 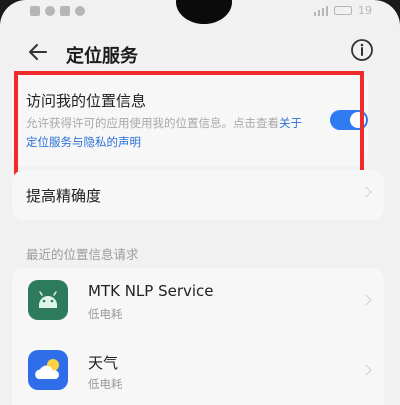 What do you see at coordinates (151, 291) in the screenshot?
I see `request-app-name: MTK NLP Service` at bounding box center [151, 291].